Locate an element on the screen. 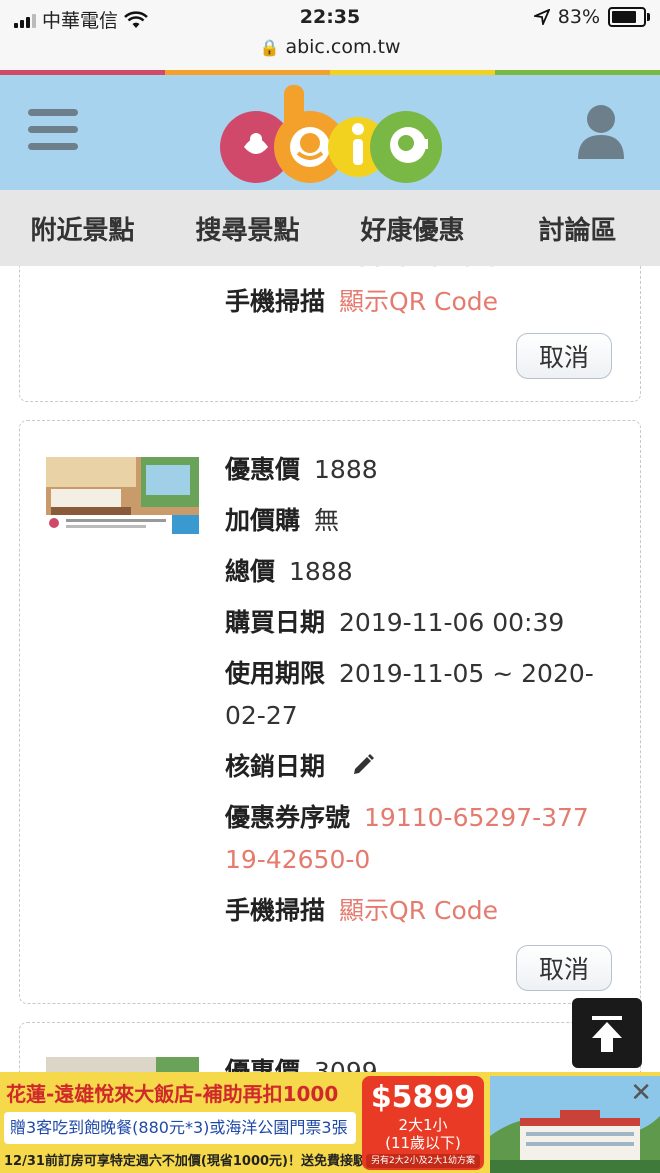 This screenshot has height=1173, width=660. status-right: 83% is located at coordinates (591, 17).